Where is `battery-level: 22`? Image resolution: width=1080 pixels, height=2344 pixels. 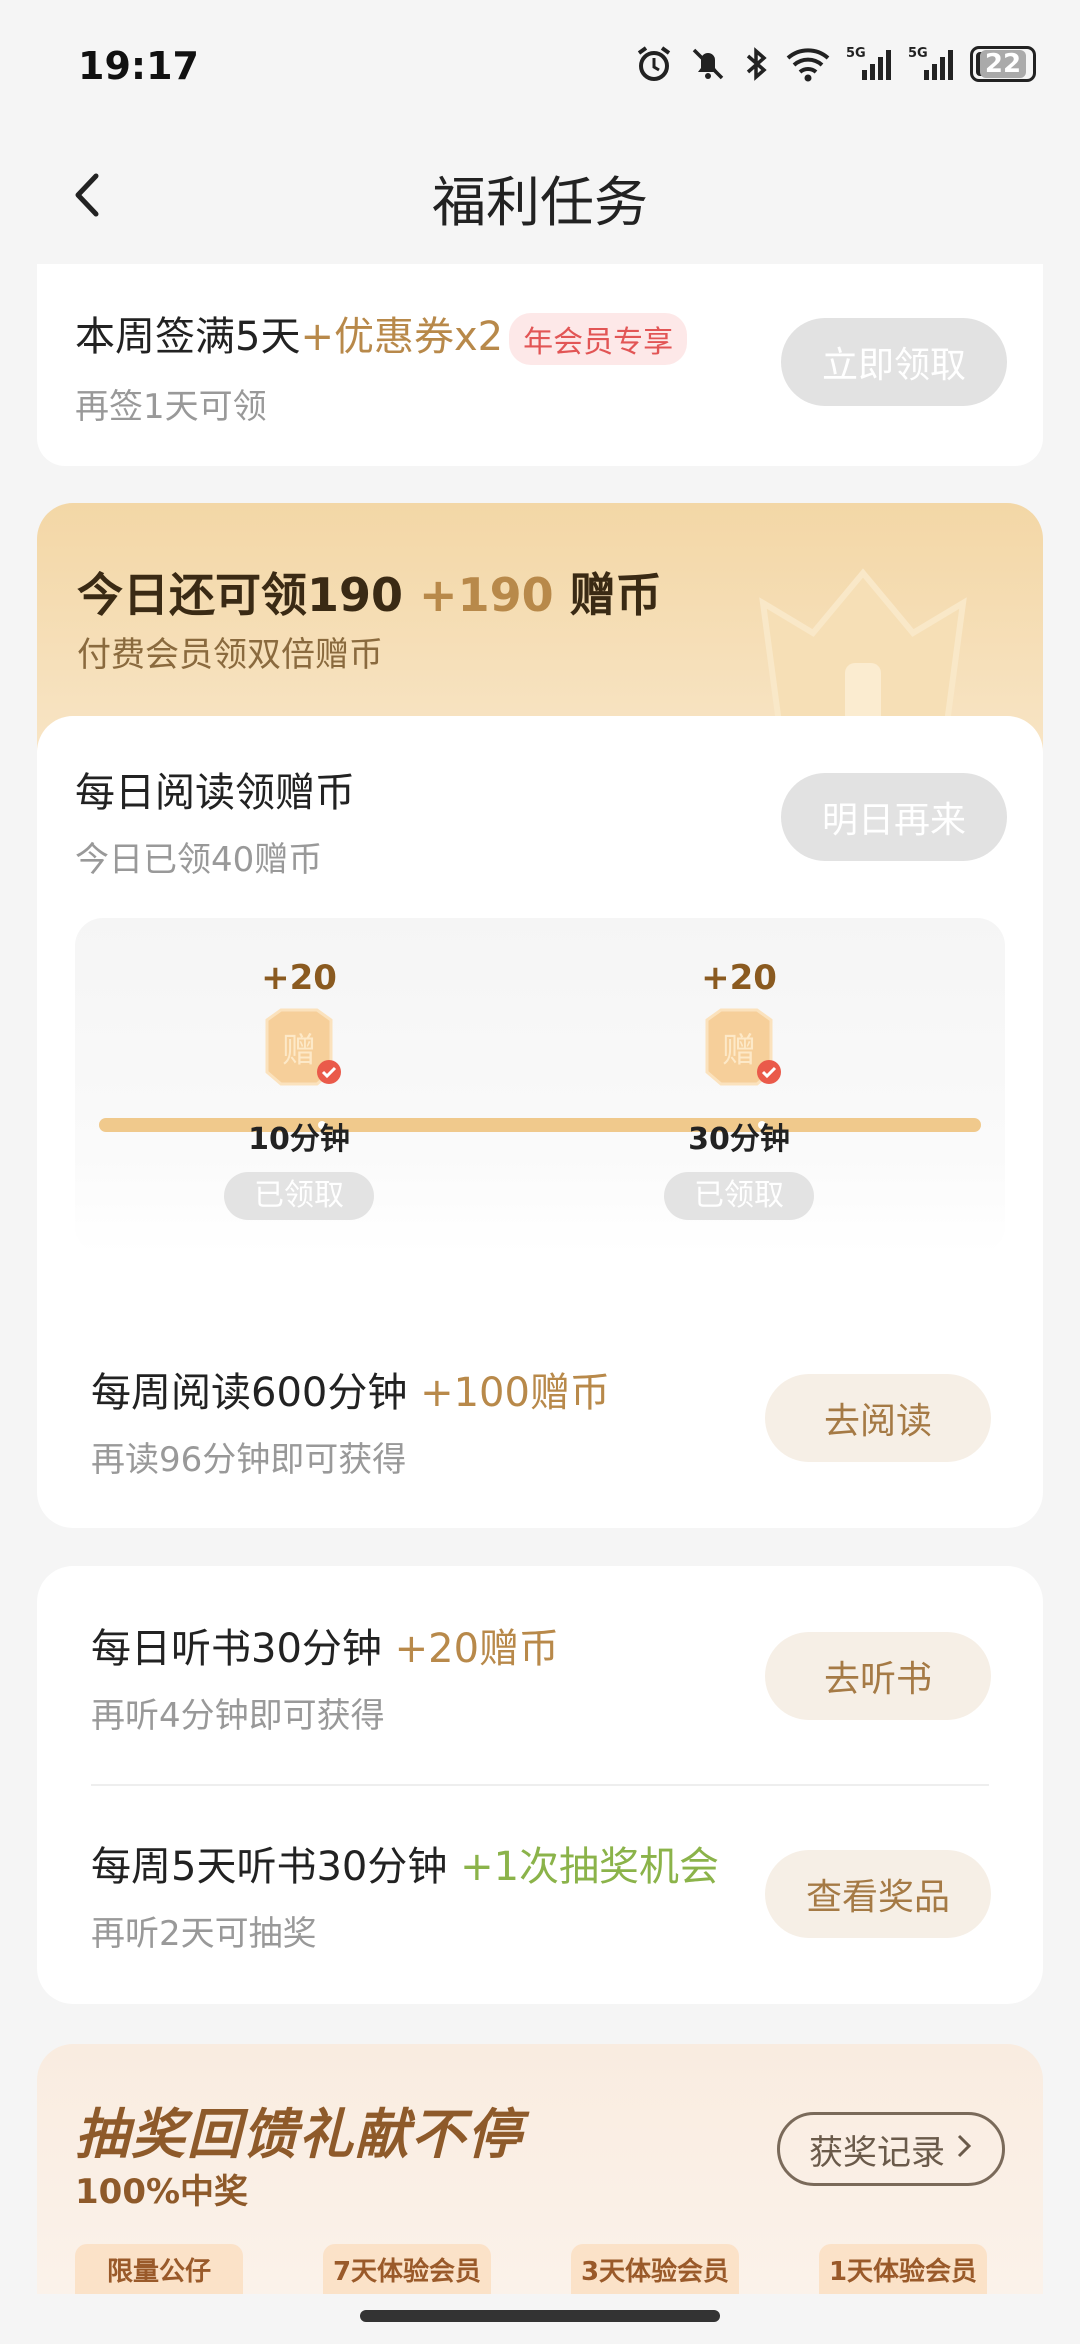 battery-level: 22 is located at coordinates (1003, 64).